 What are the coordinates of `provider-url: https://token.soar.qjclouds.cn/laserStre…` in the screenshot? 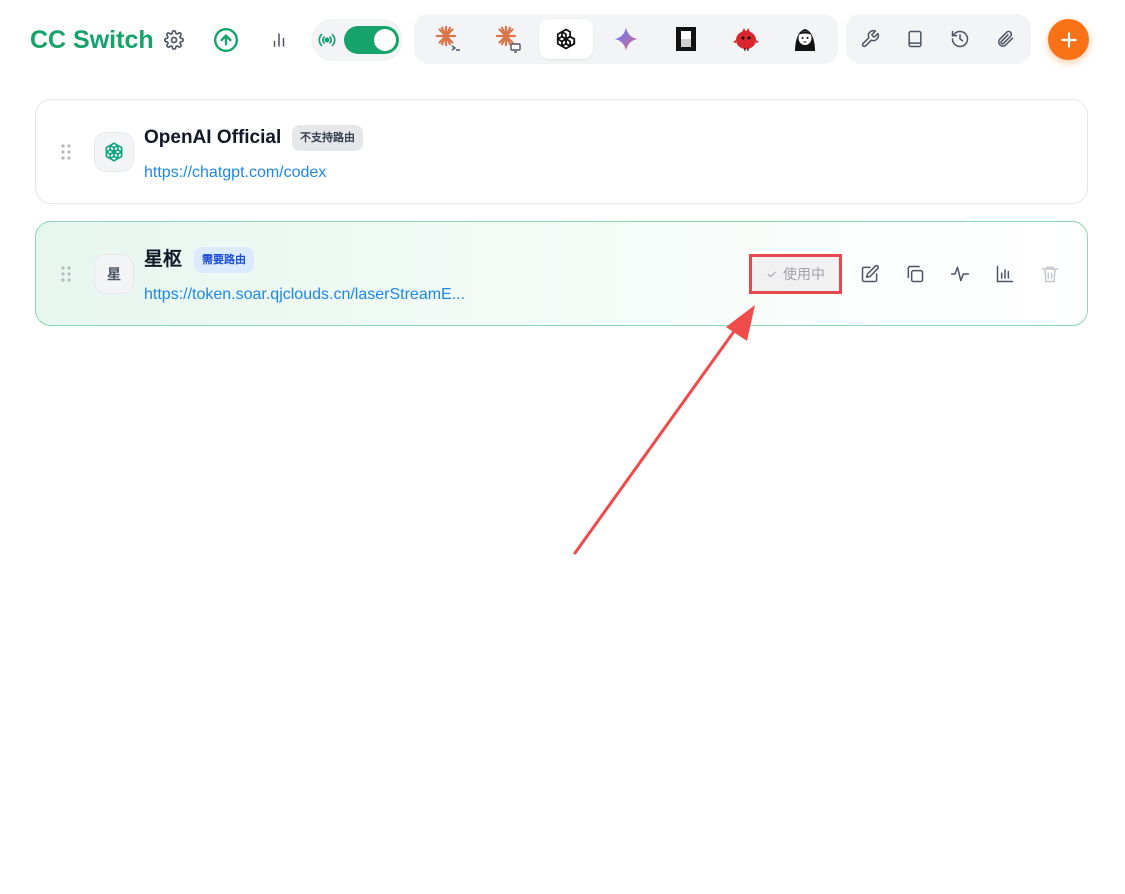 It's located at (304, 295).